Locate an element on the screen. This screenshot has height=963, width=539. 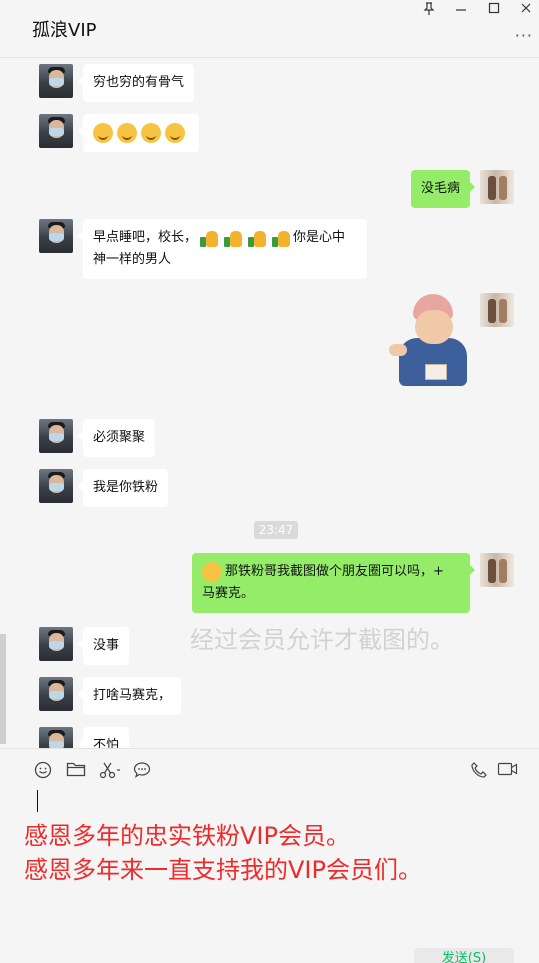
pin-icon is located at coordinates (429, 11).